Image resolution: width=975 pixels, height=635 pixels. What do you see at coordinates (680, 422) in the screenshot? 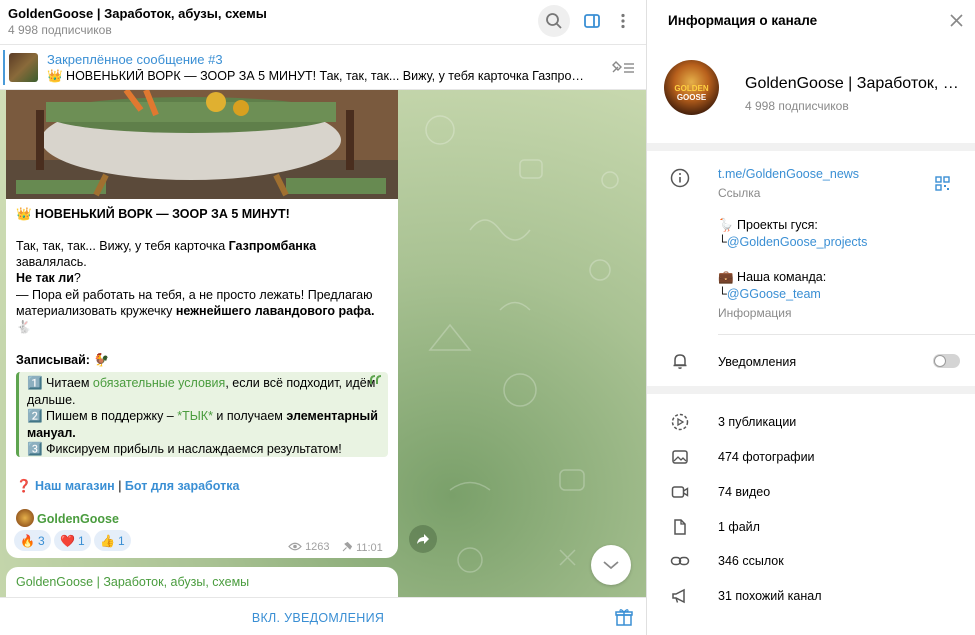
I see `publications-icon` at bounding box center [680, 422].